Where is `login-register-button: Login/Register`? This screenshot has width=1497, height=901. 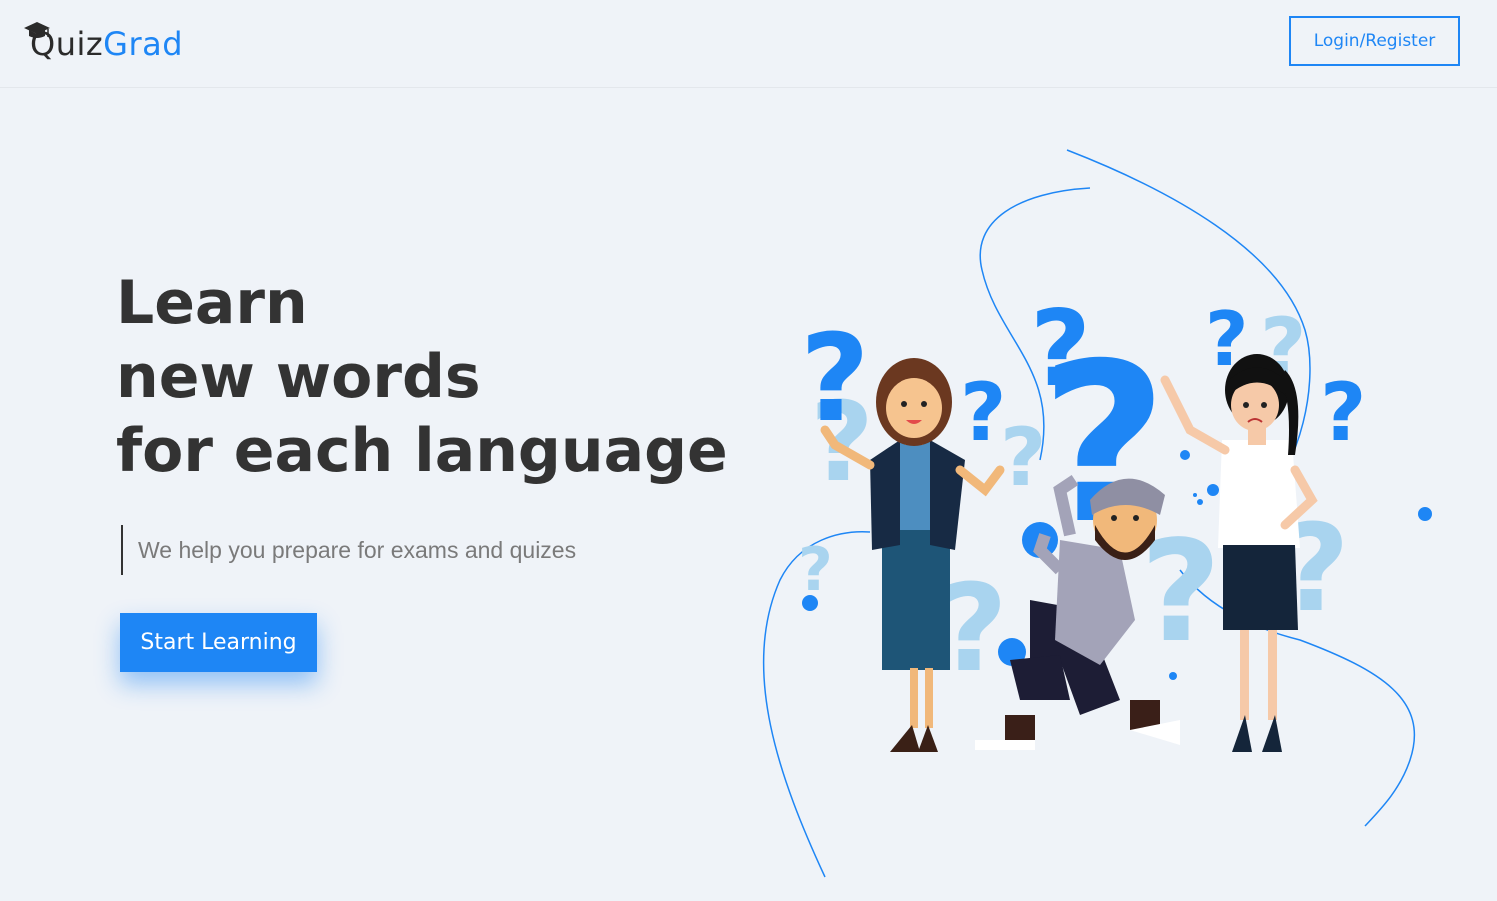 login-register-button: Login/Register is located at coordinates (1374, 41).